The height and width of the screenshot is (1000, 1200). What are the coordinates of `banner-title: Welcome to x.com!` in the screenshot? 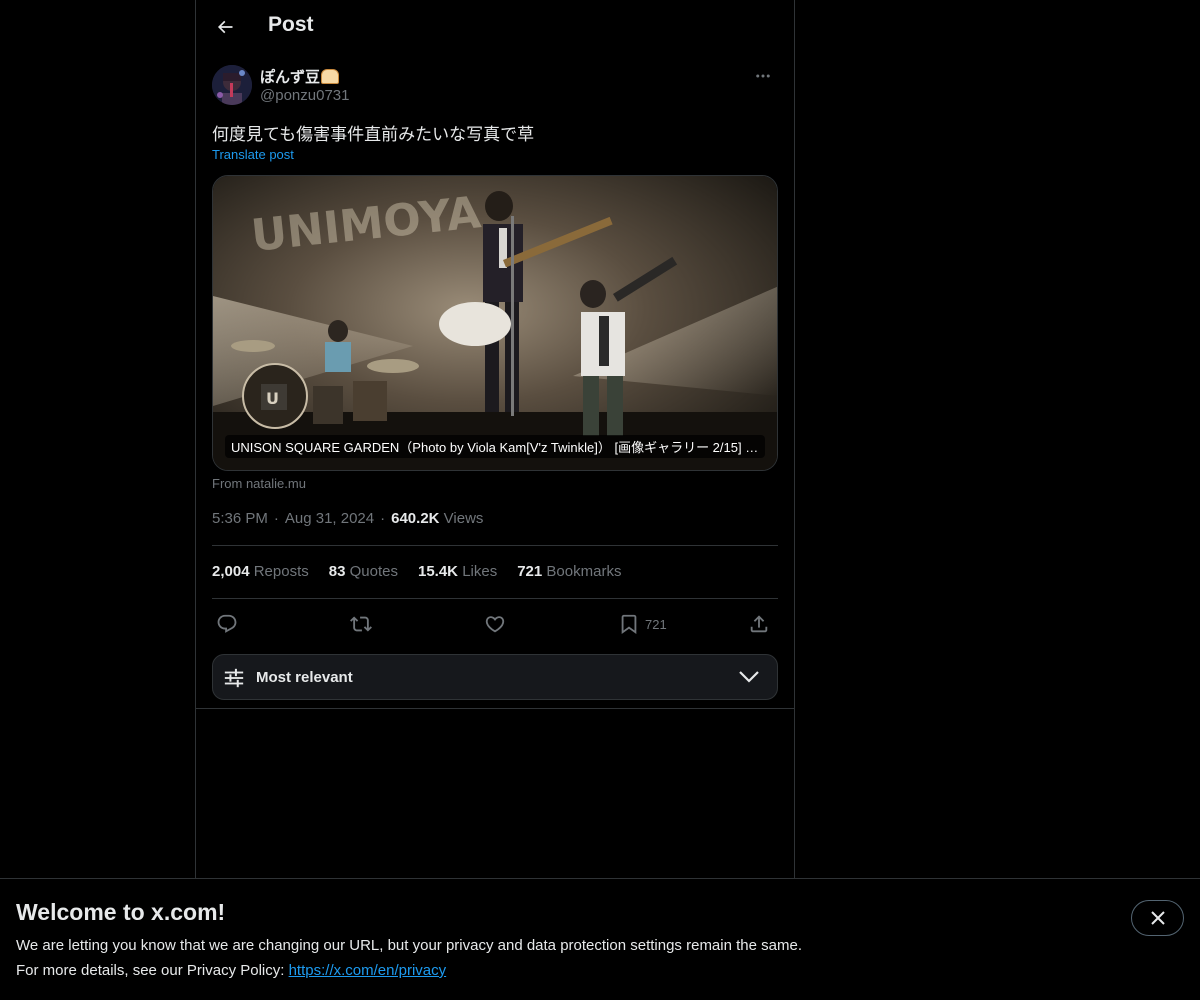 It's located at (121, 912).